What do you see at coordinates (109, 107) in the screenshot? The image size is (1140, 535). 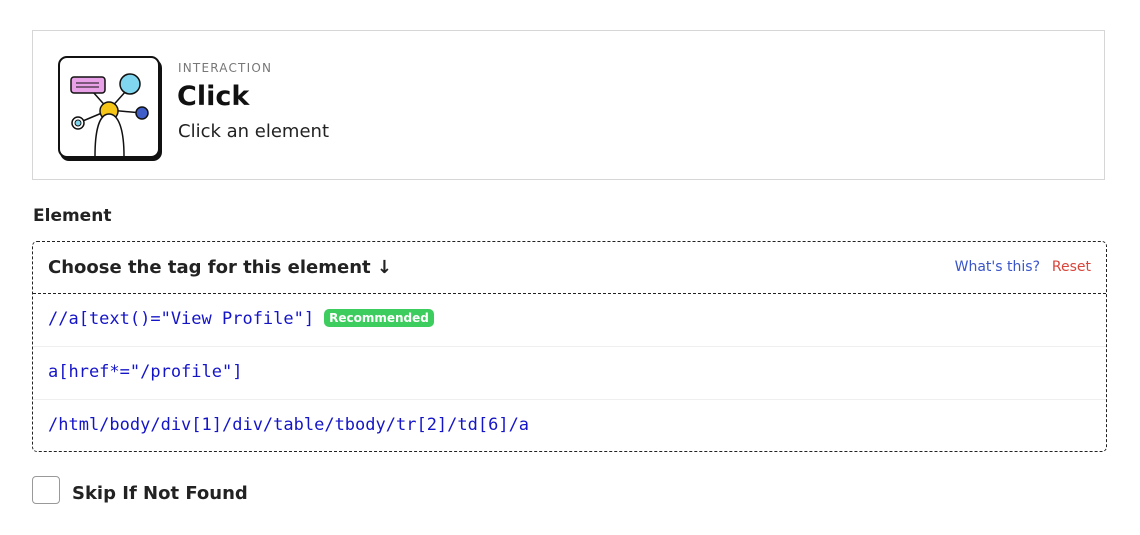 I see `interaction-illustration-icon` at bounding box center [109, 107].